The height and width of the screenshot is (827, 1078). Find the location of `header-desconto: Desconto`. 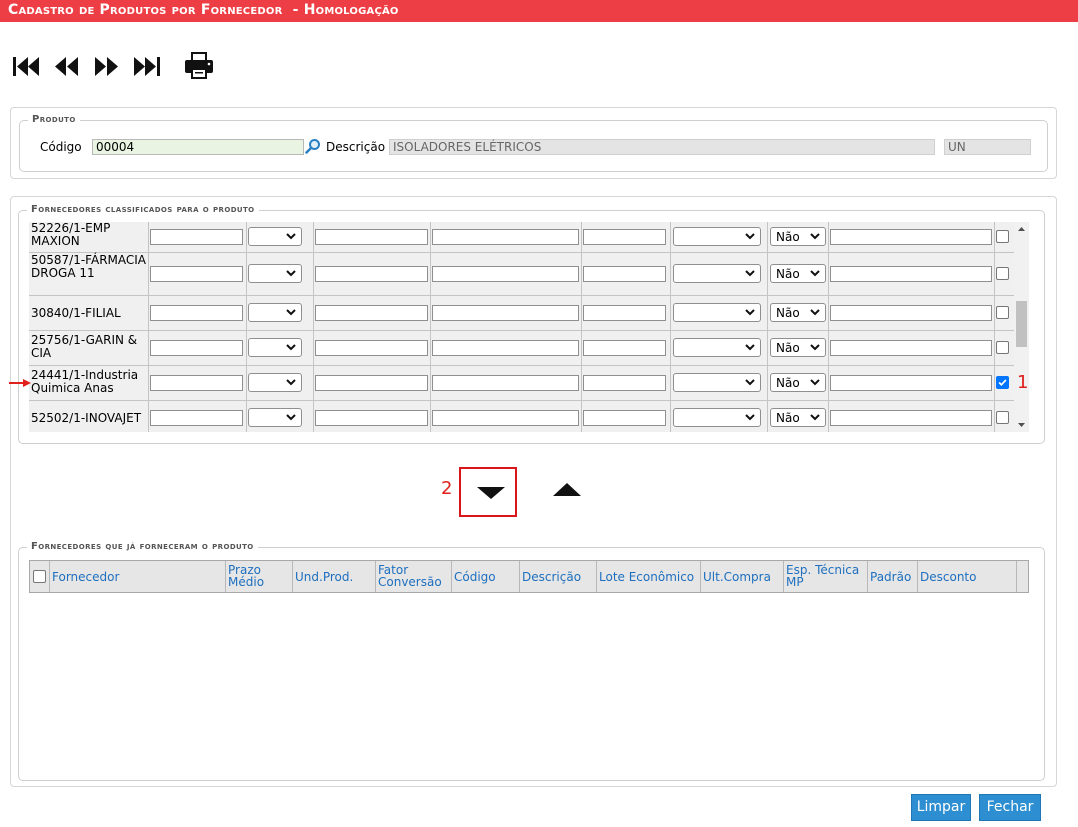

header-desconto: Desconto is located at coordinates (967, 576).